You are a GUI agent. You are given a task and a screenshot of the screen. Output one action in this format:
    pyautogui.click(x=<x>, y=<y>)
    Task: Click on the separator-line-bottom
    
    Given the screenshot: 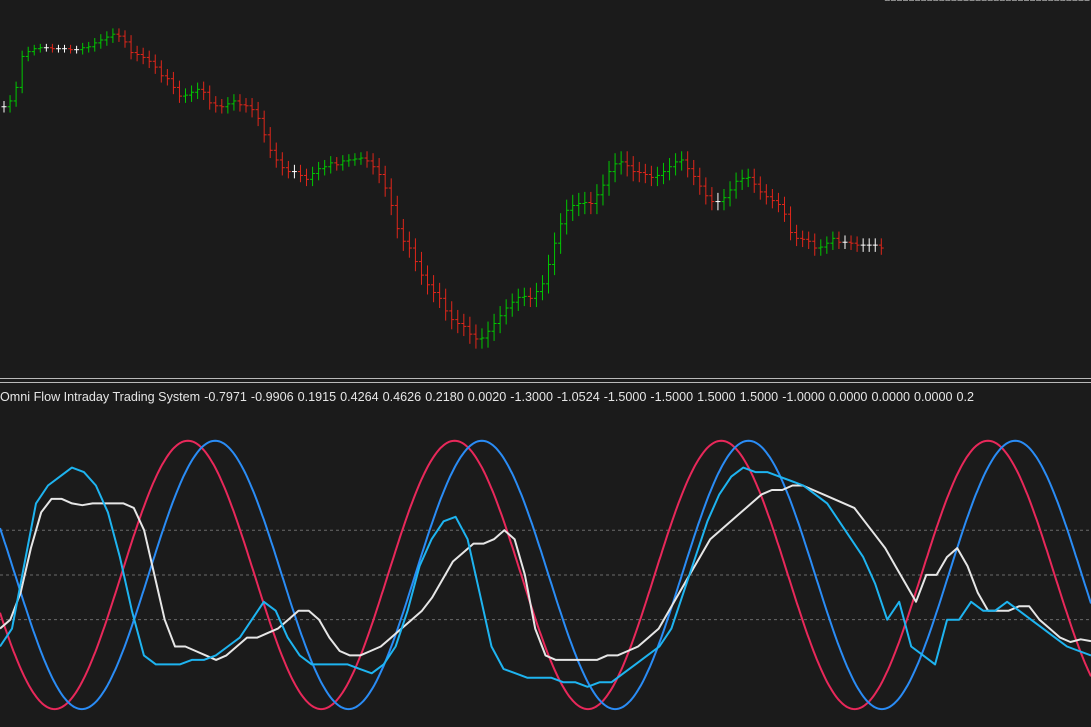 What is the action you would take?
    pyautogui.click(x=545, y=382)
    